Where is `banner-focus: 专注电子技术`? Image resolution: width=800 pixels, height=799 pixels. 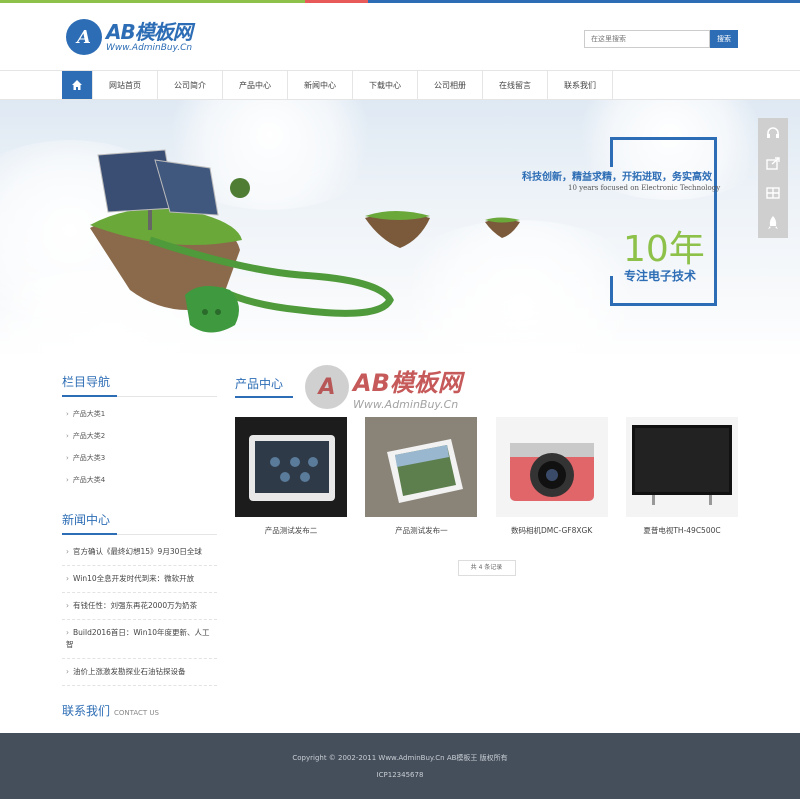 banner-focus: 专注电子技术 is located at coordinates (660, 276).